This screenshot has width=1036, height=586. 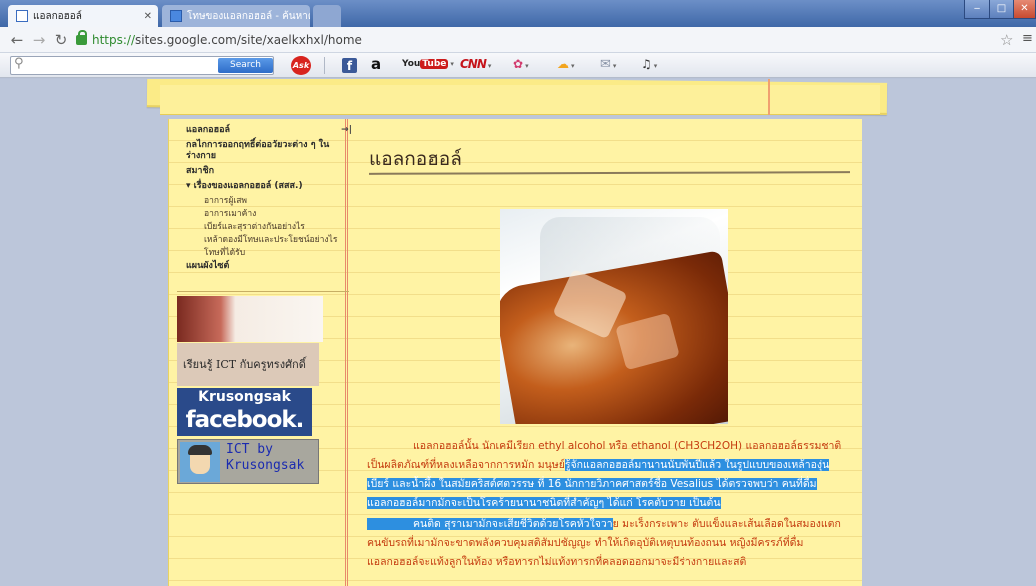 I want to click on cnn-icon: CNN ▾, so click(x=475, y=64).